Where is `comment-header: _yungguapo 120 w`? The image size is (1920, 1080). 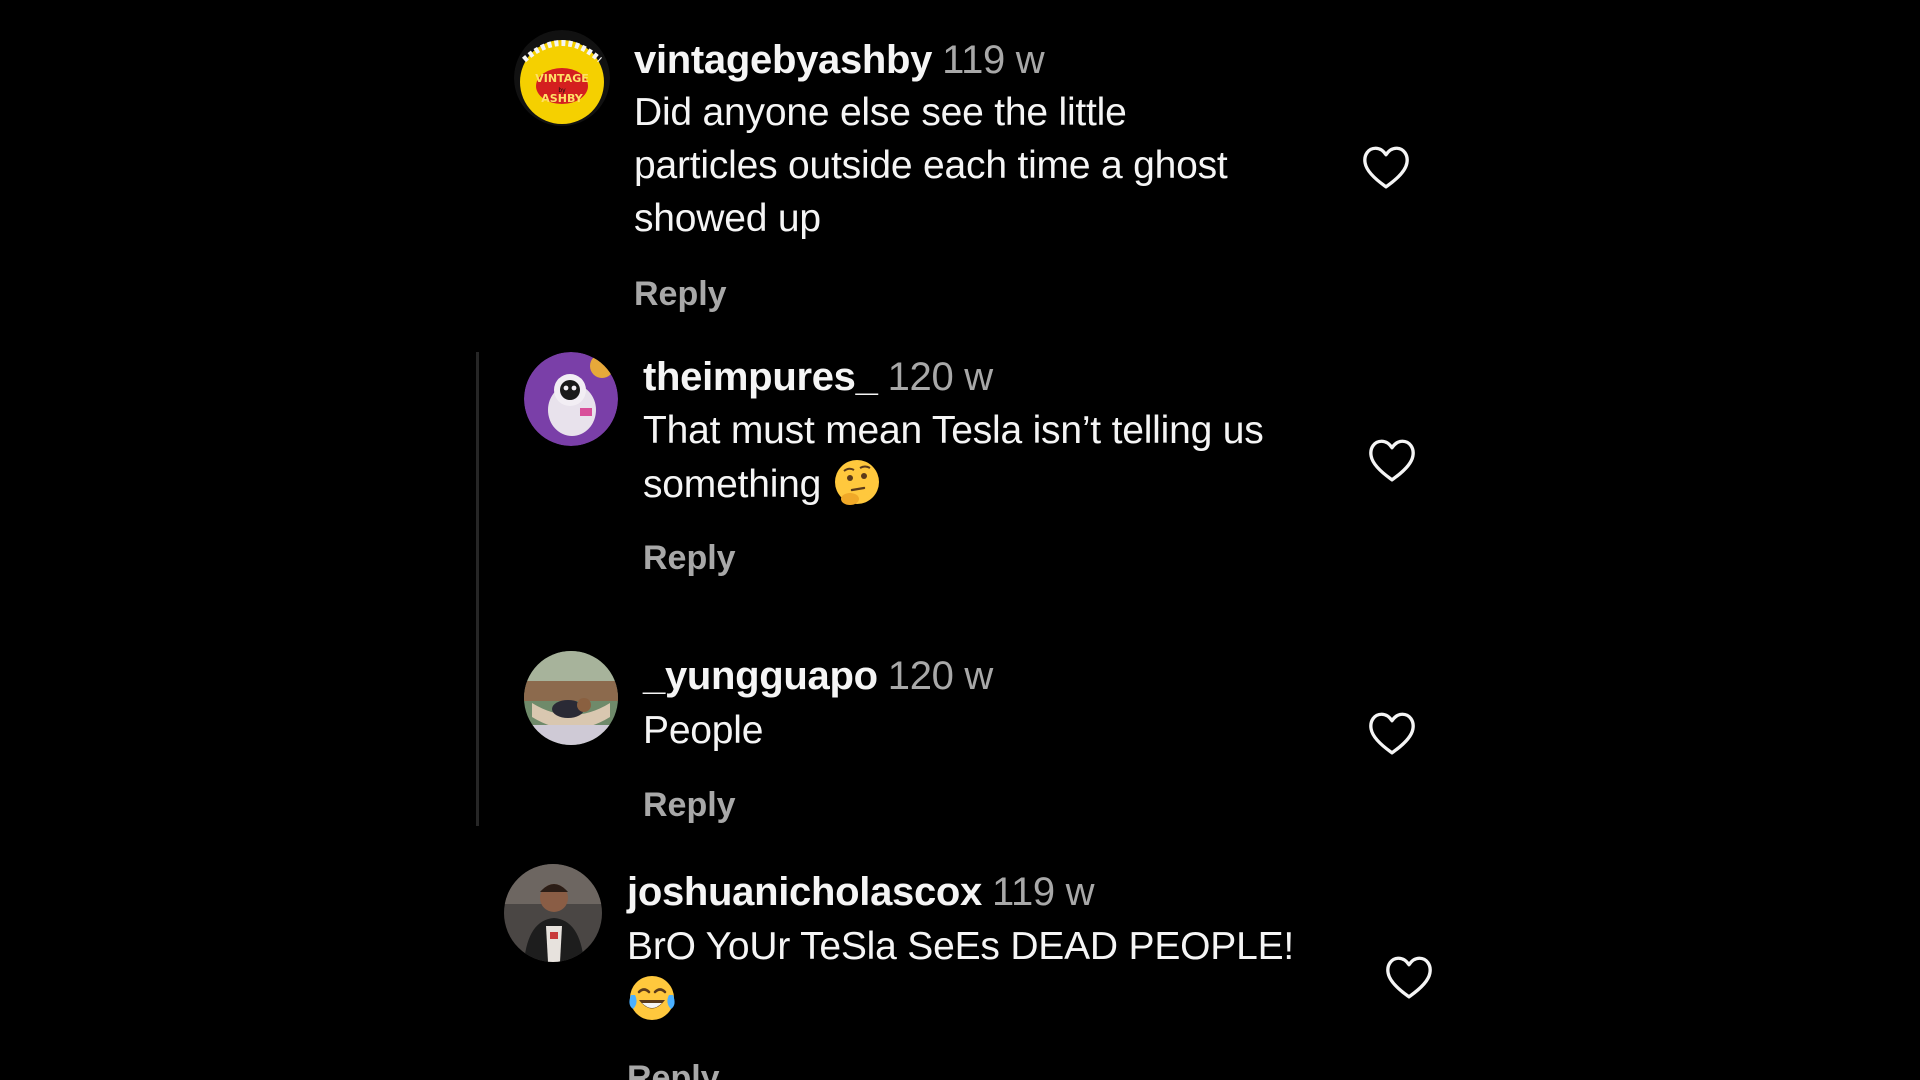
comment-header: _yungguapo 120 w is located at coordinates (818, 676).